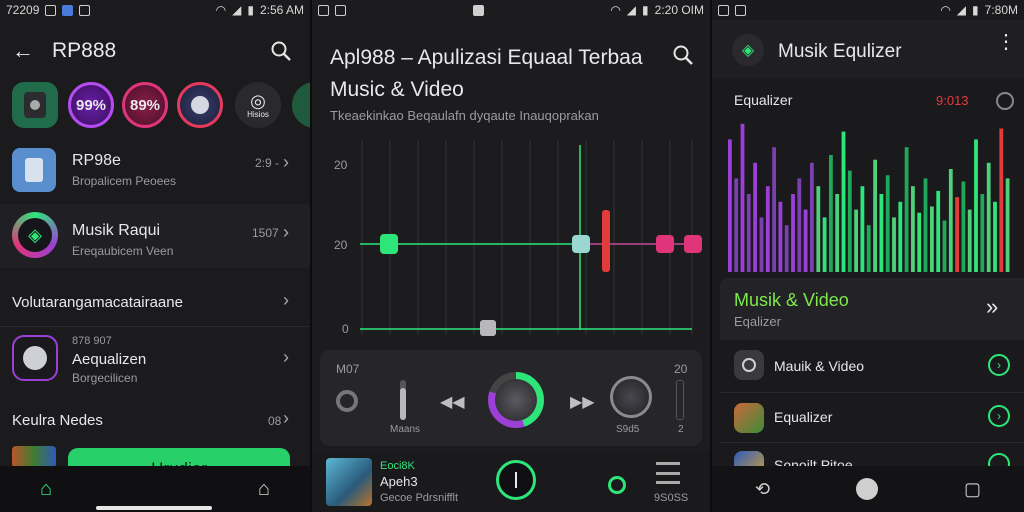 This screenshot has width=1024, height=512. What do you see at coordinates (97, 302) in the screenshot?
I see `list-item-title: Volutarangamacatairaane` at bounding box center [97, 302].